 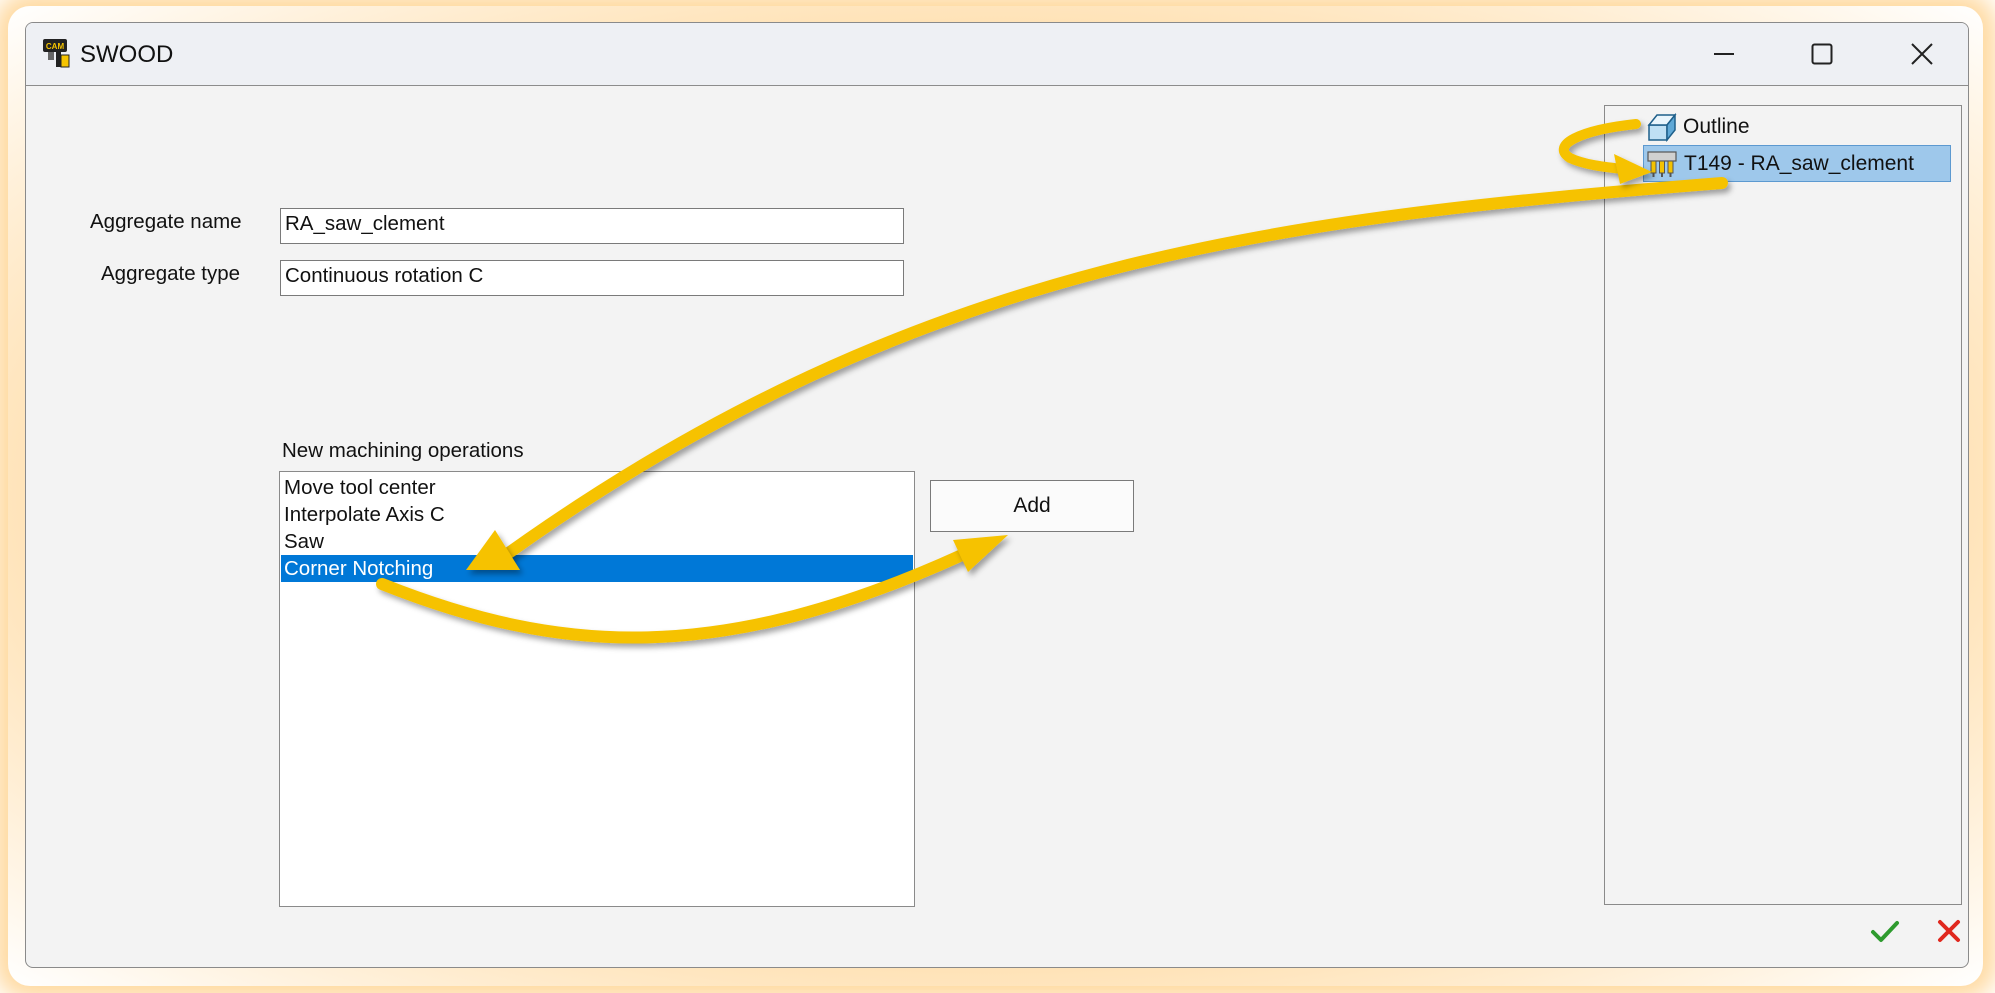 I want to click on minimize-button, so click(x=1724, y=54).